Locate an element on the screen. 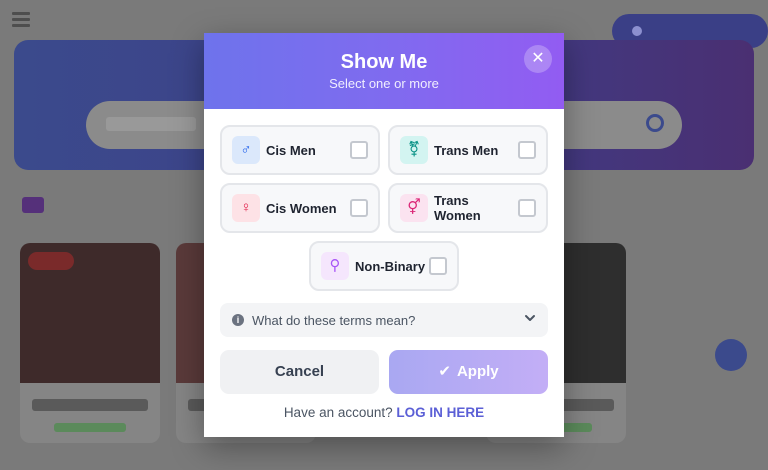 The width and height of the screenshot is (768, 470). close-icon: ✕ is located at coordinates (538, 59).